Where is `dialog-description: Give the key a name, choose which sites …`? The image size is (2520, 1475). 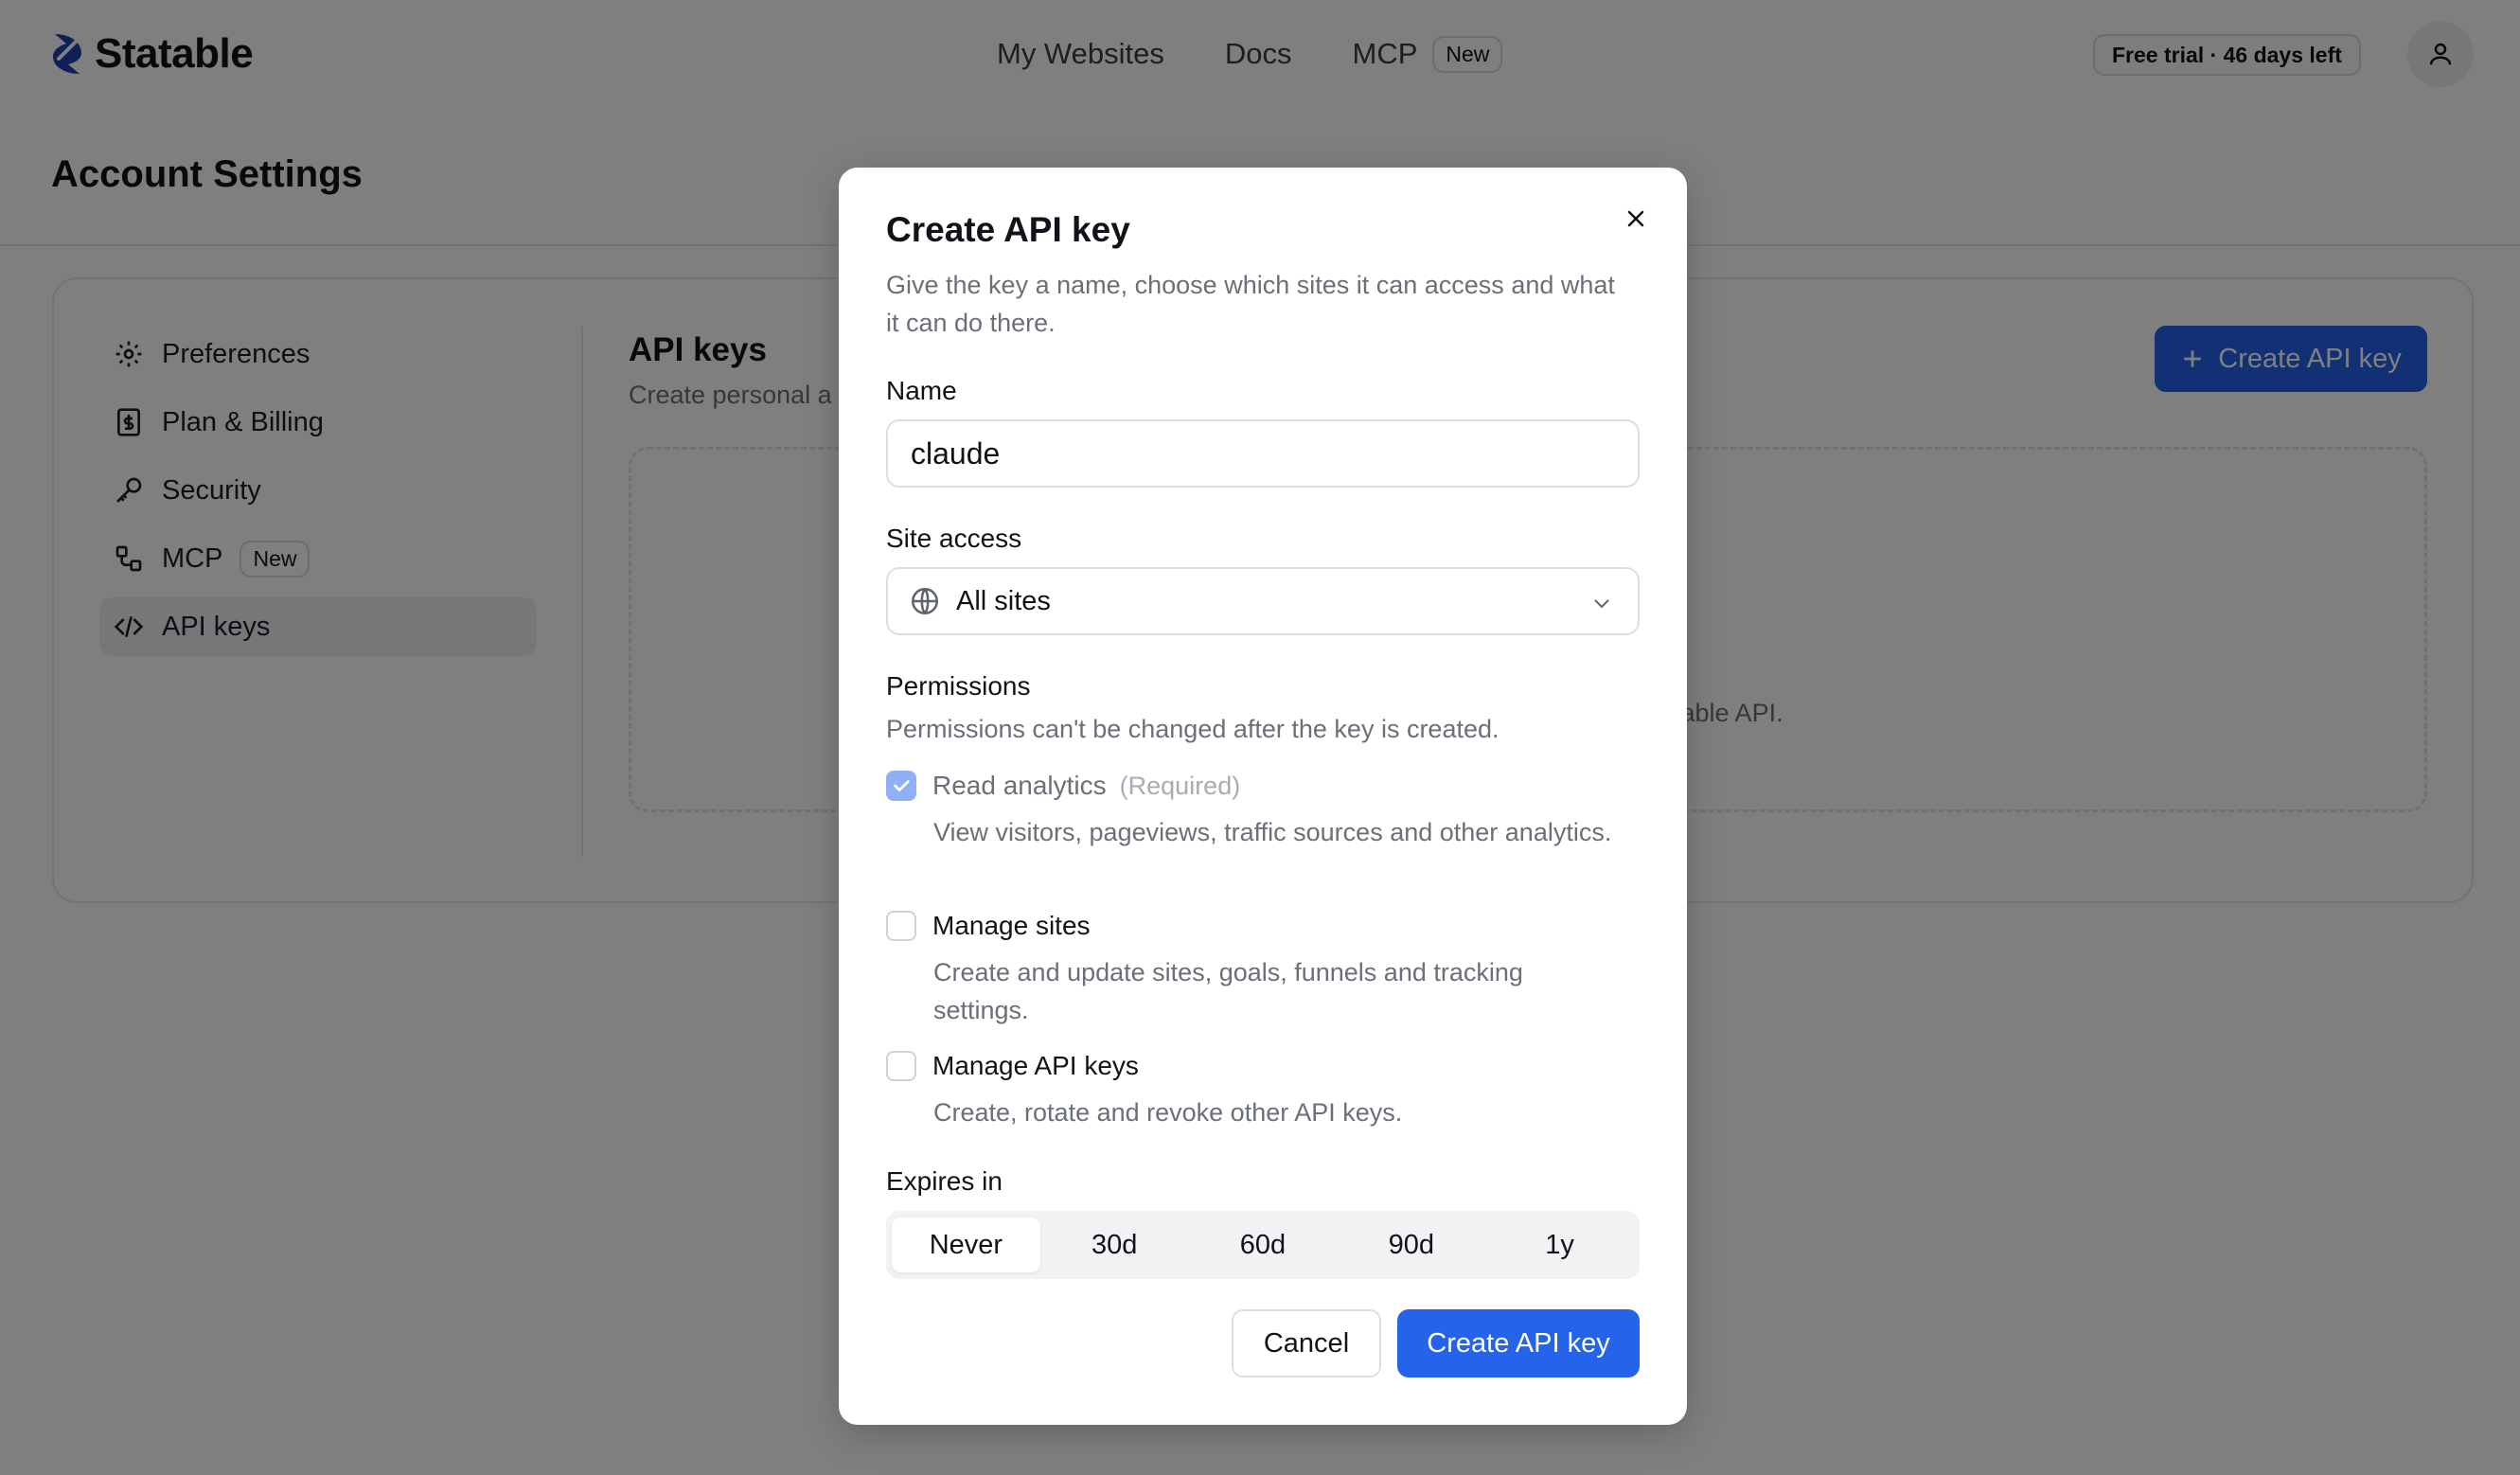
dialog-description: Give the key a name, choose which sites … is located at coordinates (1250, 304).